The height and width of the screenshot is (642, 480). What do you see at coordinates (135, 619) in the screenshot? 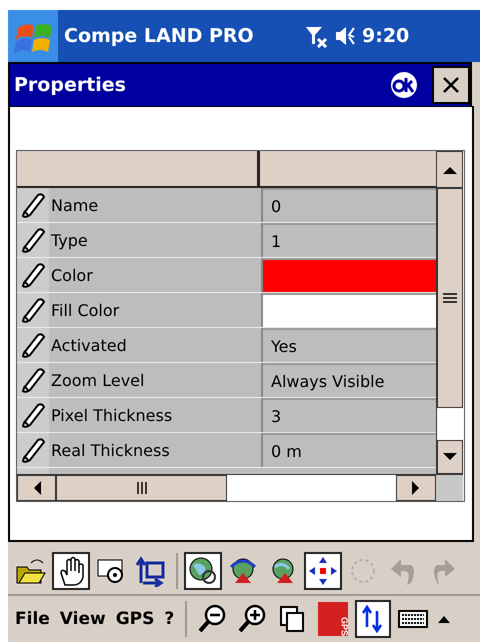
I see `menu-item: GPS` at bounding box center [135, 619].